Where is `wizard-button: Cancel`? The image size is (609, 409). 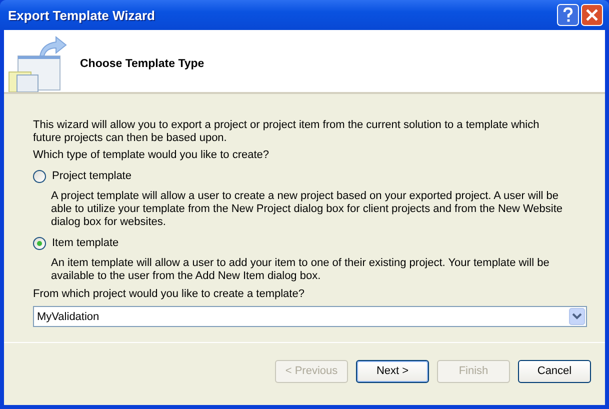 wizard-button: Cancel is located at coordinates (554, 371).